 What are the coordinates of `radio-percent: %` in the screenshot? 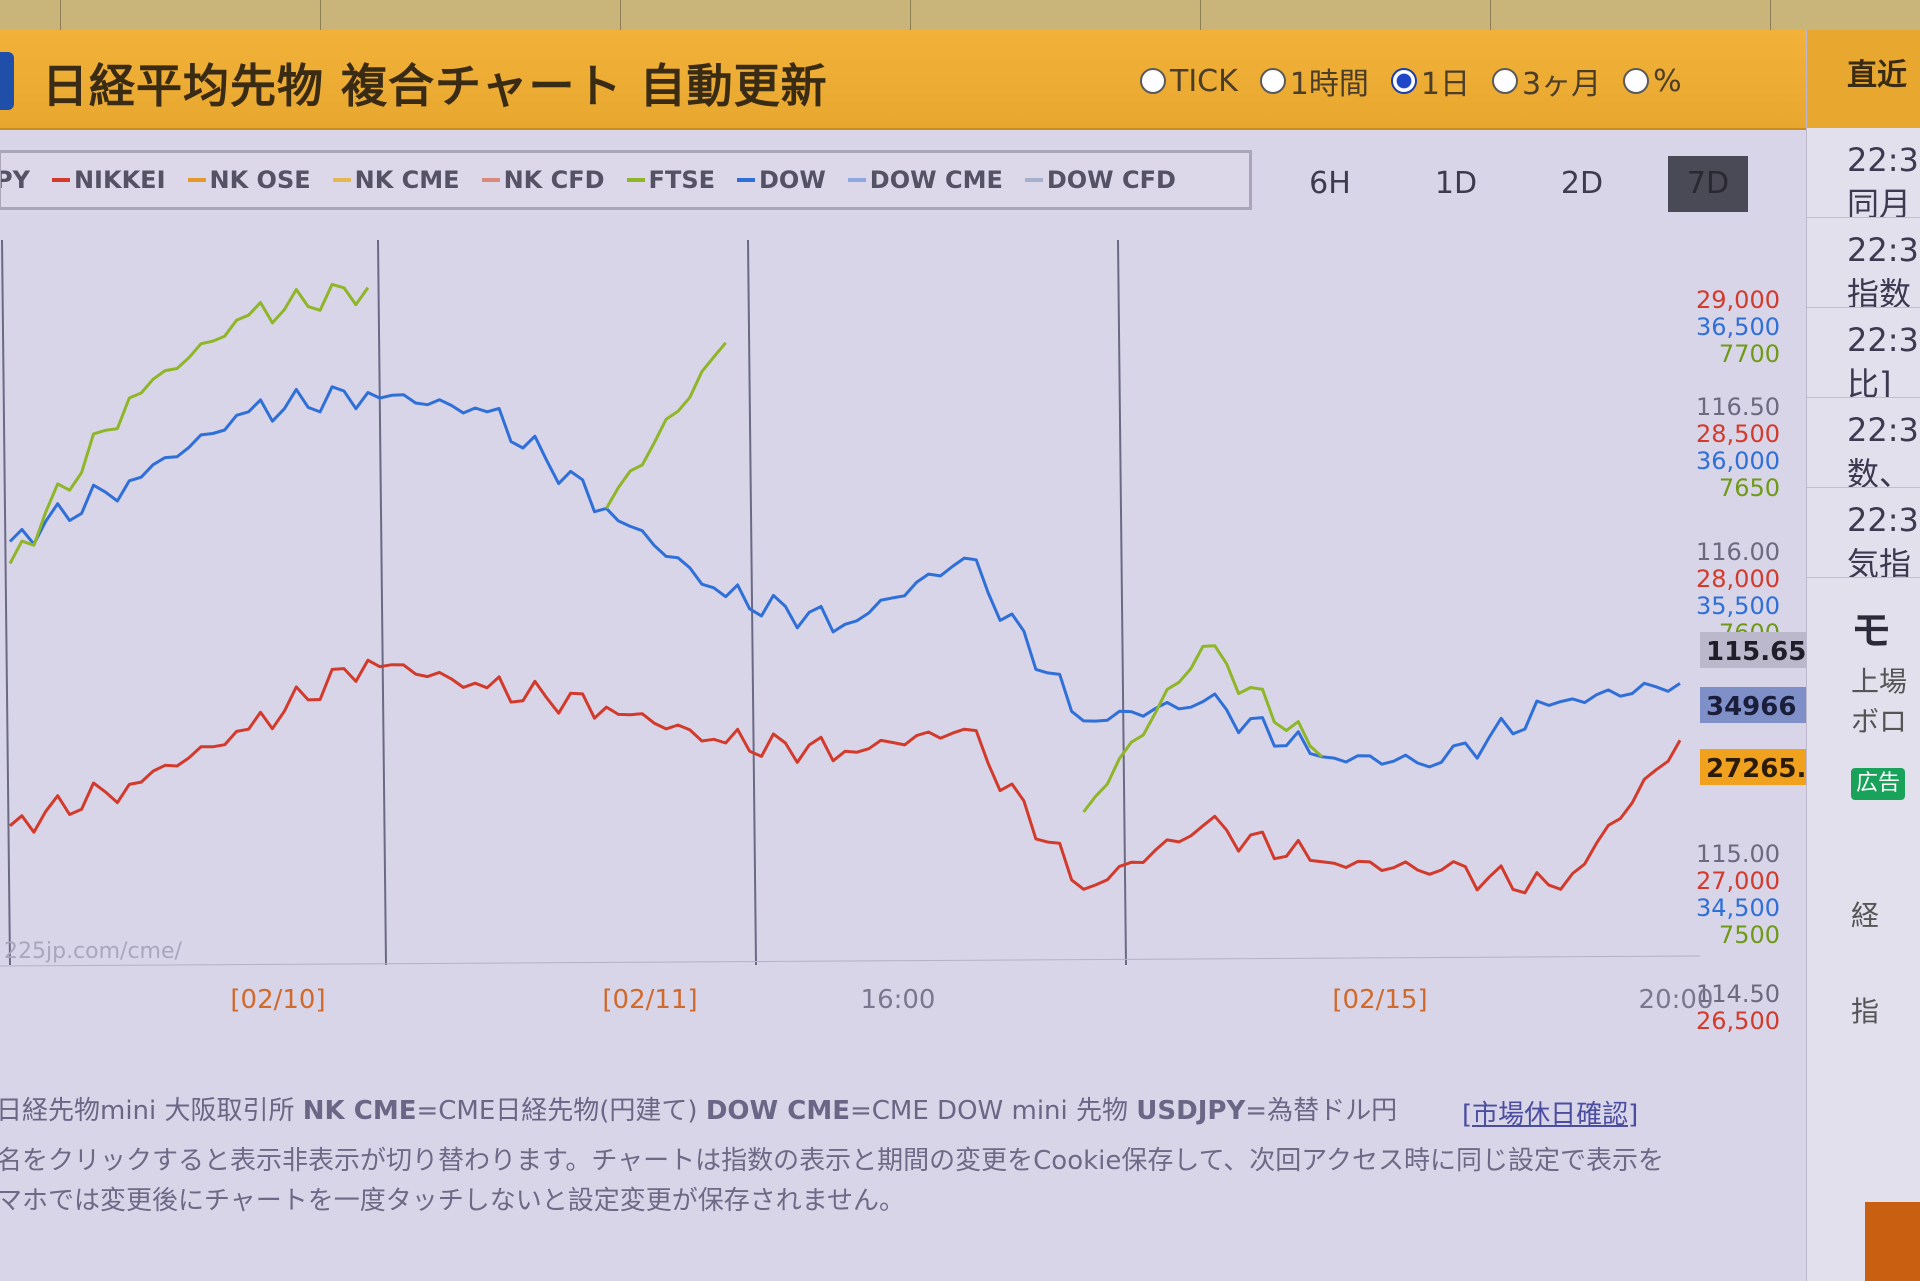 It's located at (1652, 81).